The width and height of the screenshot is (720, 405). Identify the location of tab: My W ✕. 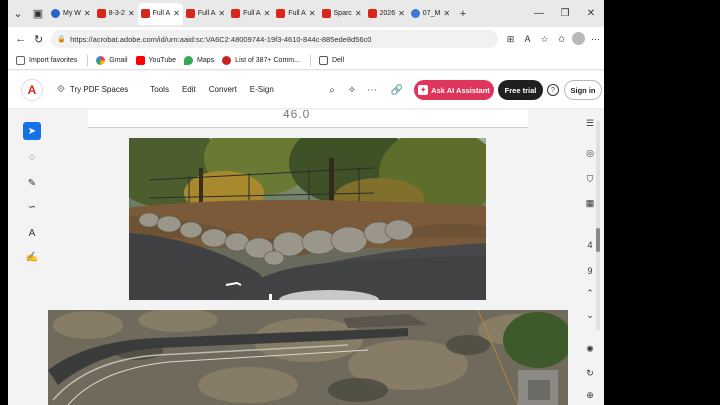
(71, 14).